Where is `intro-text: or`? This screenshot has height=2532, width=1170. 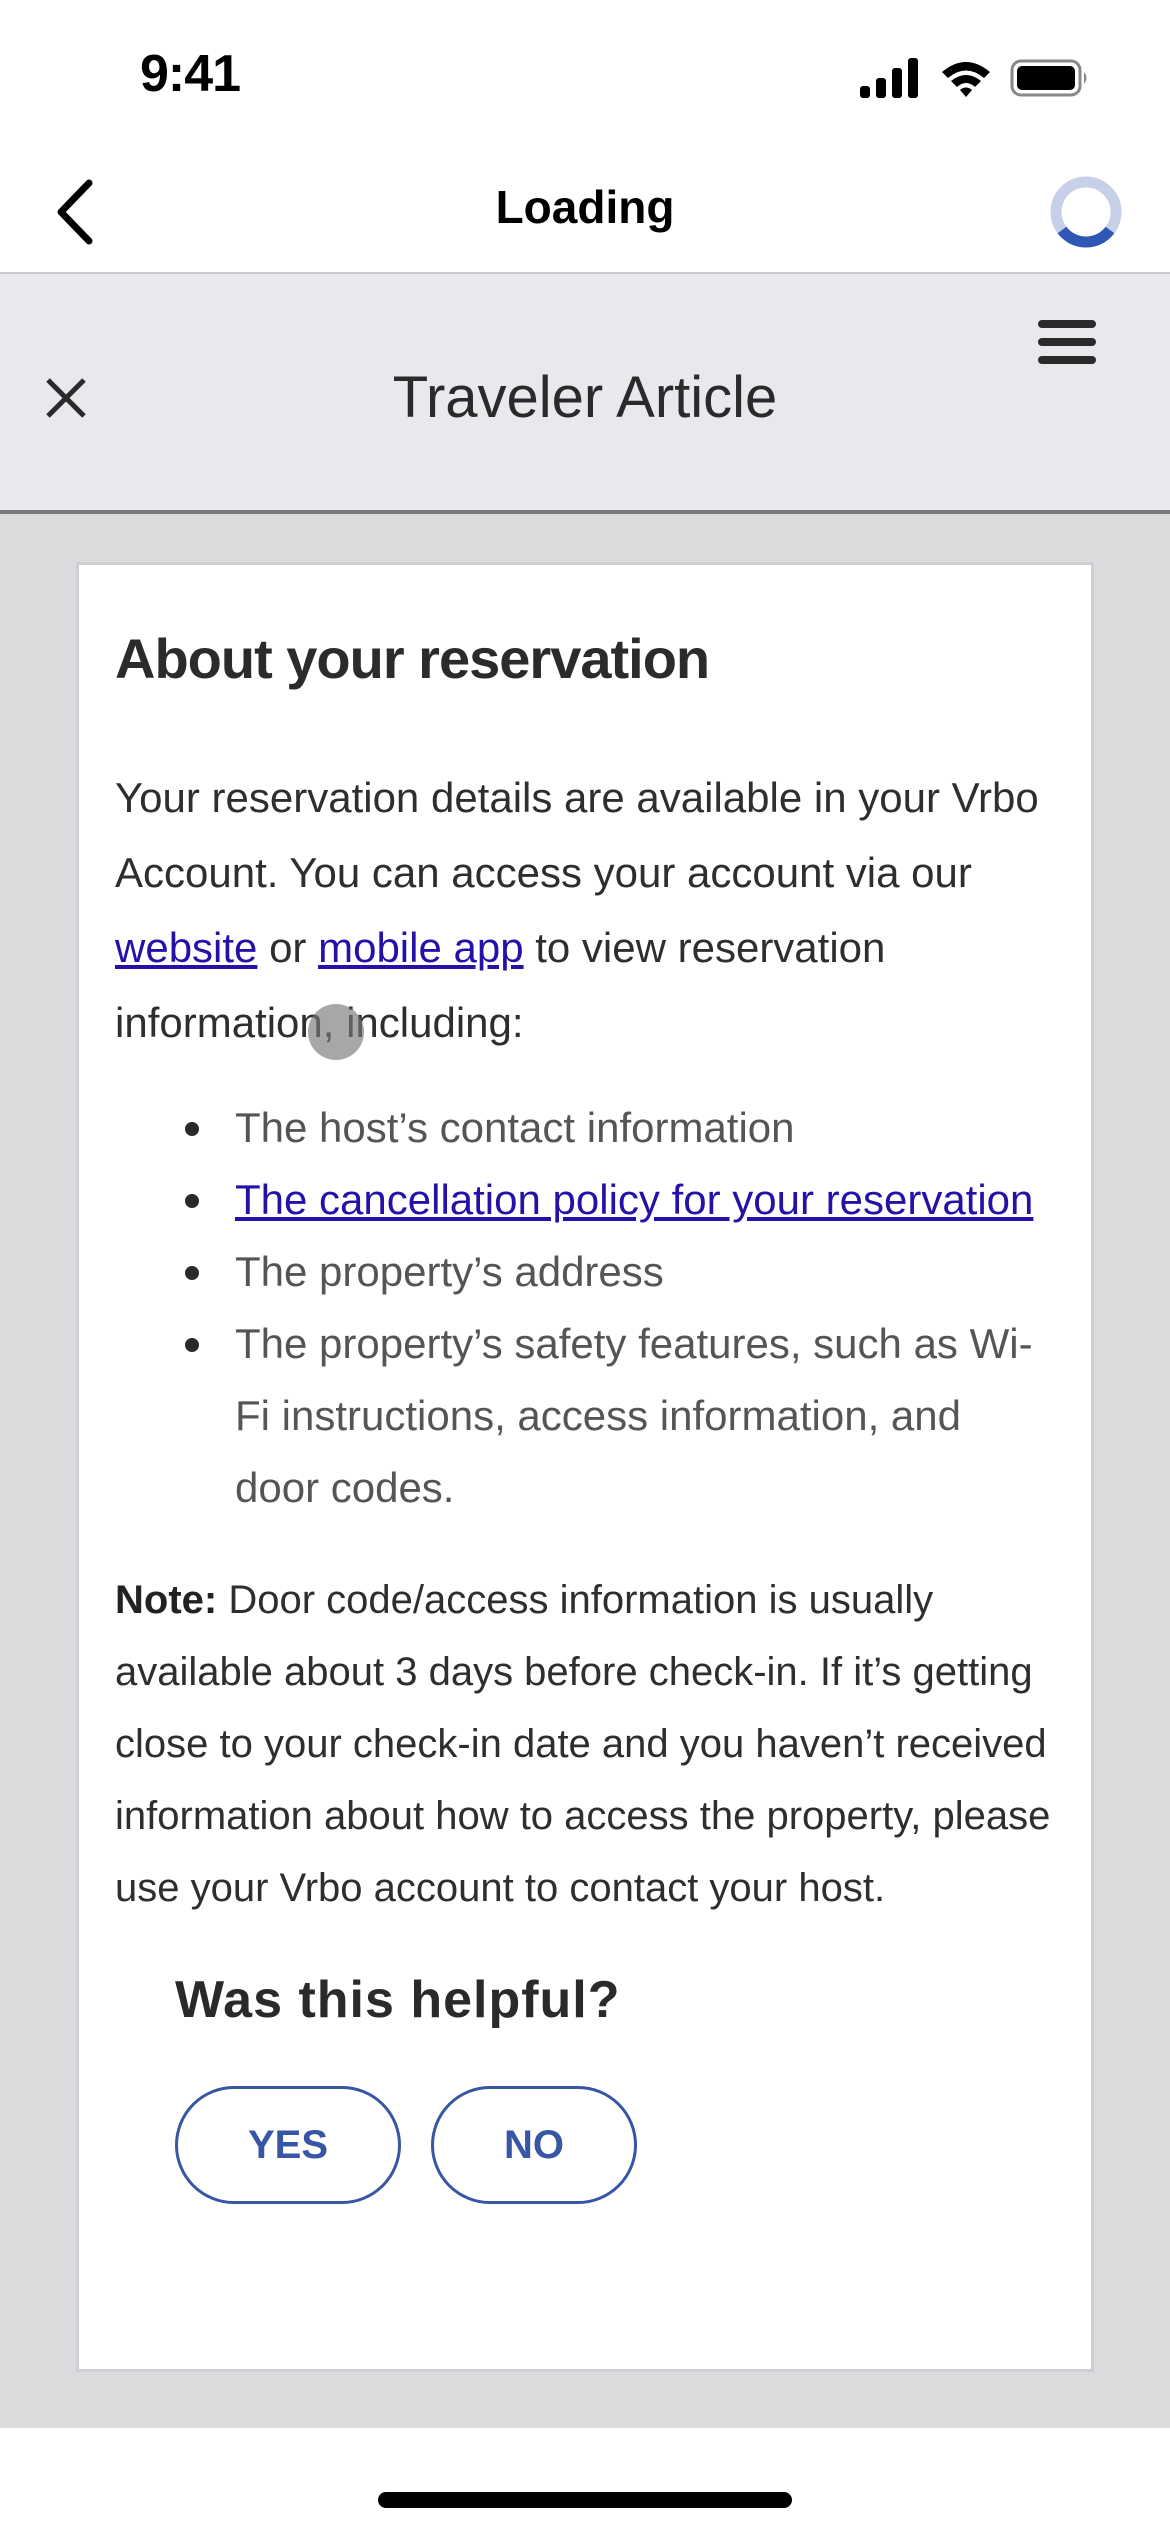
intro-text: or is located at coordinates (288, 948).